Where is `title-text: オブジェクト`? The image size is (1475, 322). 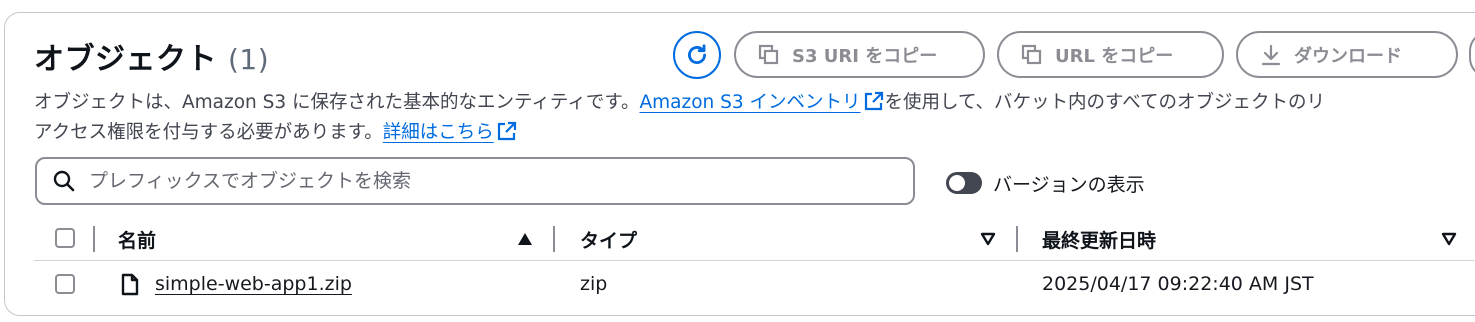 title-text: オブジェクト is located at coordinates (125, 59).